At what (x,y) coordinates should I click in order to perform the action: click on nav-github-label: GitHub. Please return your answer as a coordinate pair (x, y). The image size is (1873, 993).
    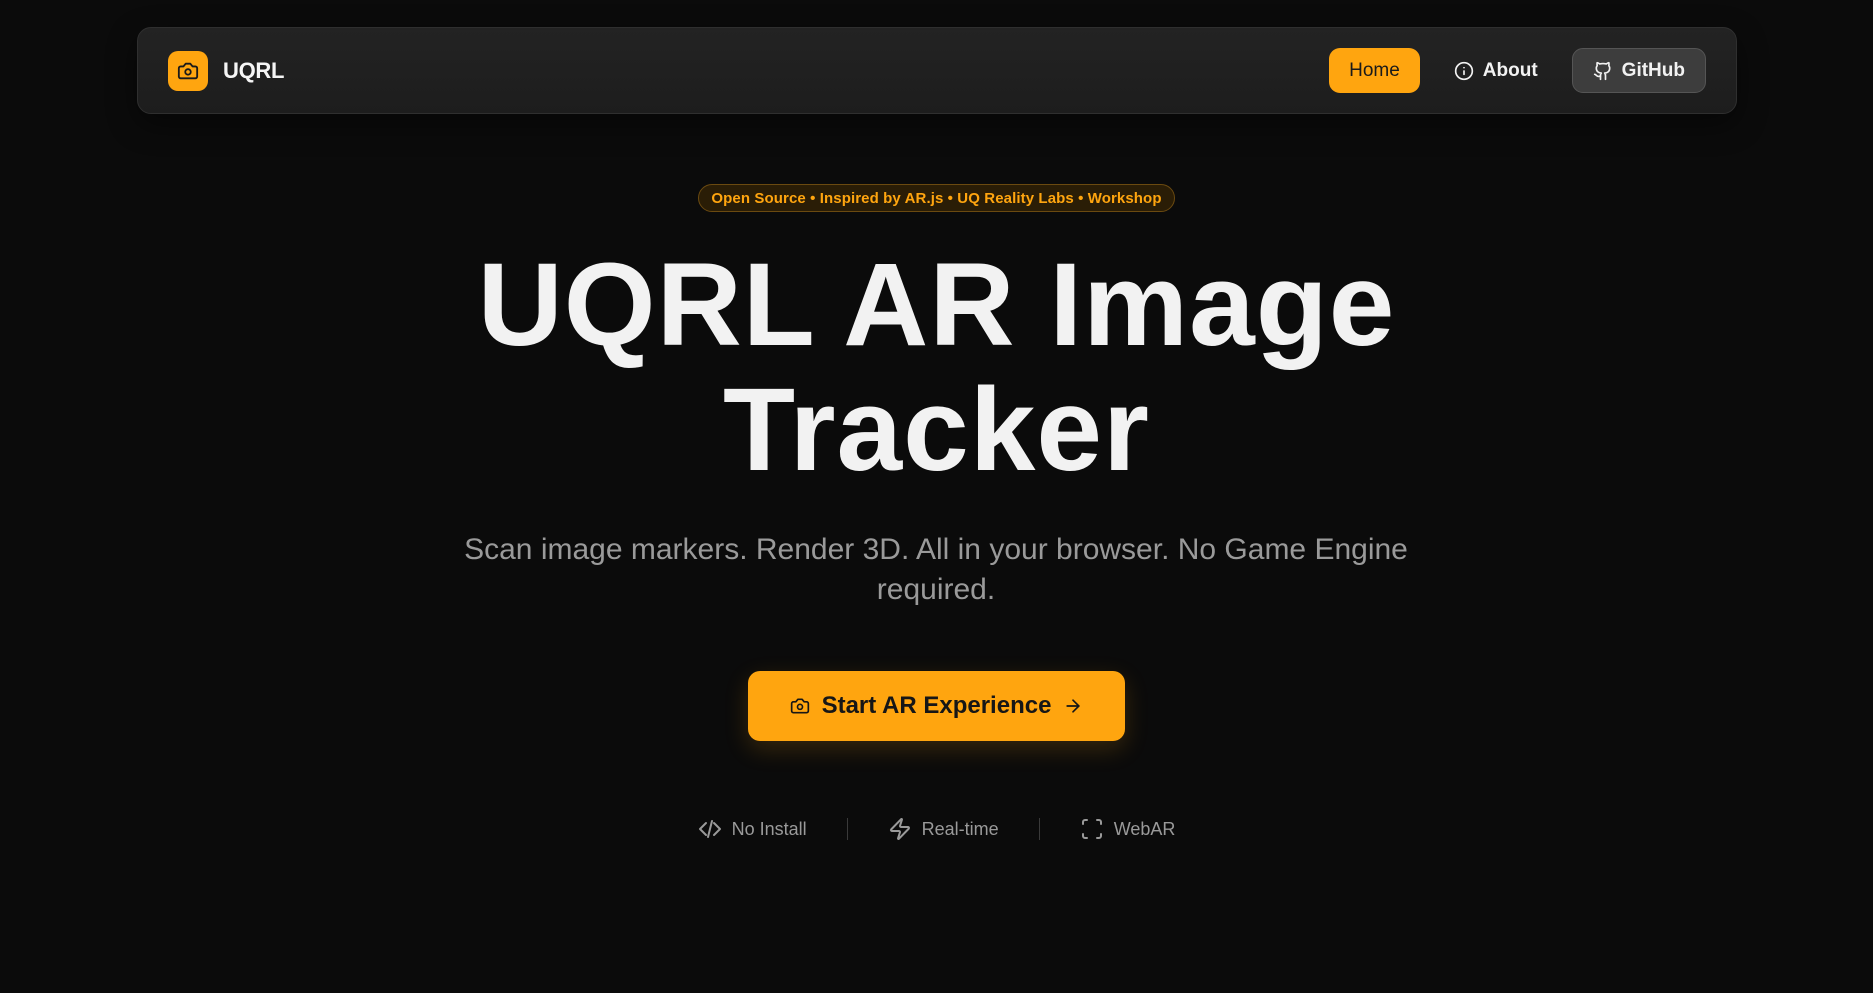
    Looking at the image, I should click on (1653, 70).